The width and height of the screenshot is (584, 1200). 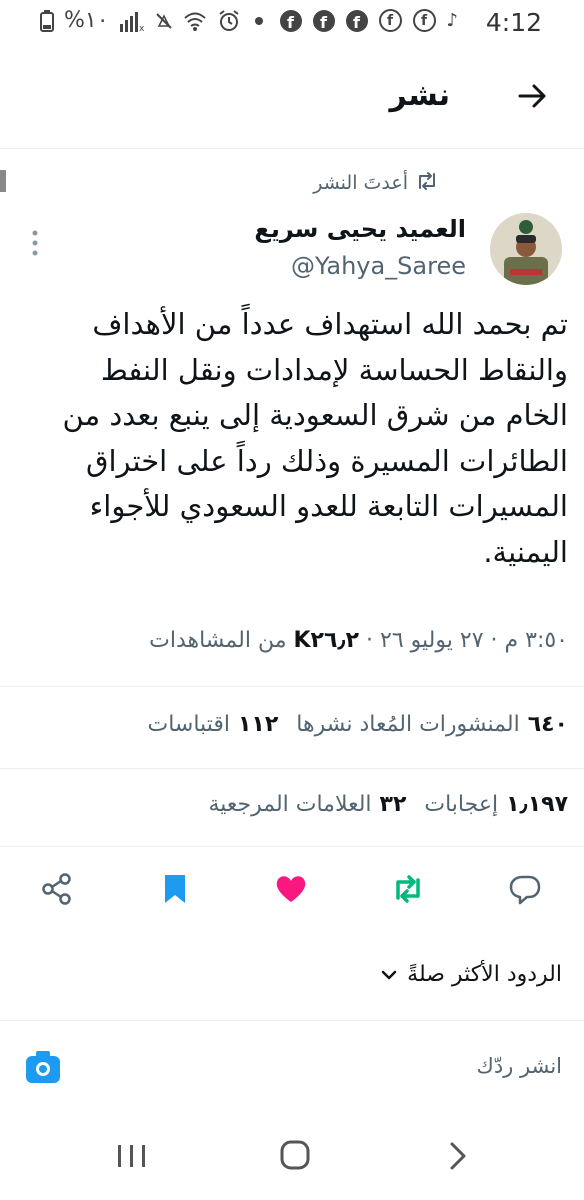 I want to click on status-icons-left: %١٠ x, so click(x=140, y=20).